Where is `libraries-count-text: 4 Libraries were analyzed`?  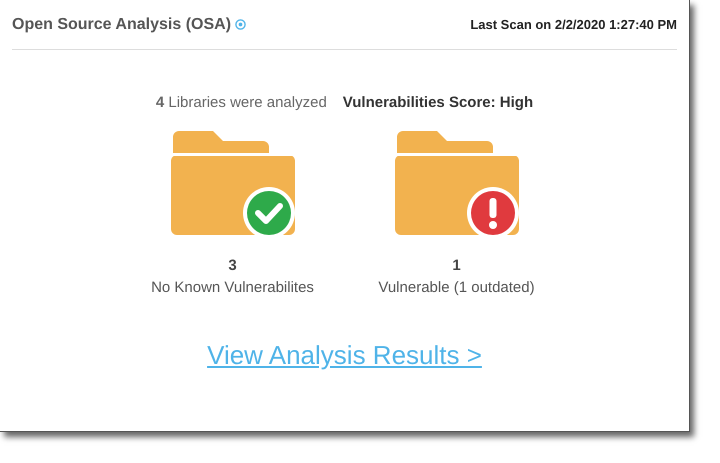 libraries-count-text: 4 Libraries were analyzed is located at coordinates (241, 103).